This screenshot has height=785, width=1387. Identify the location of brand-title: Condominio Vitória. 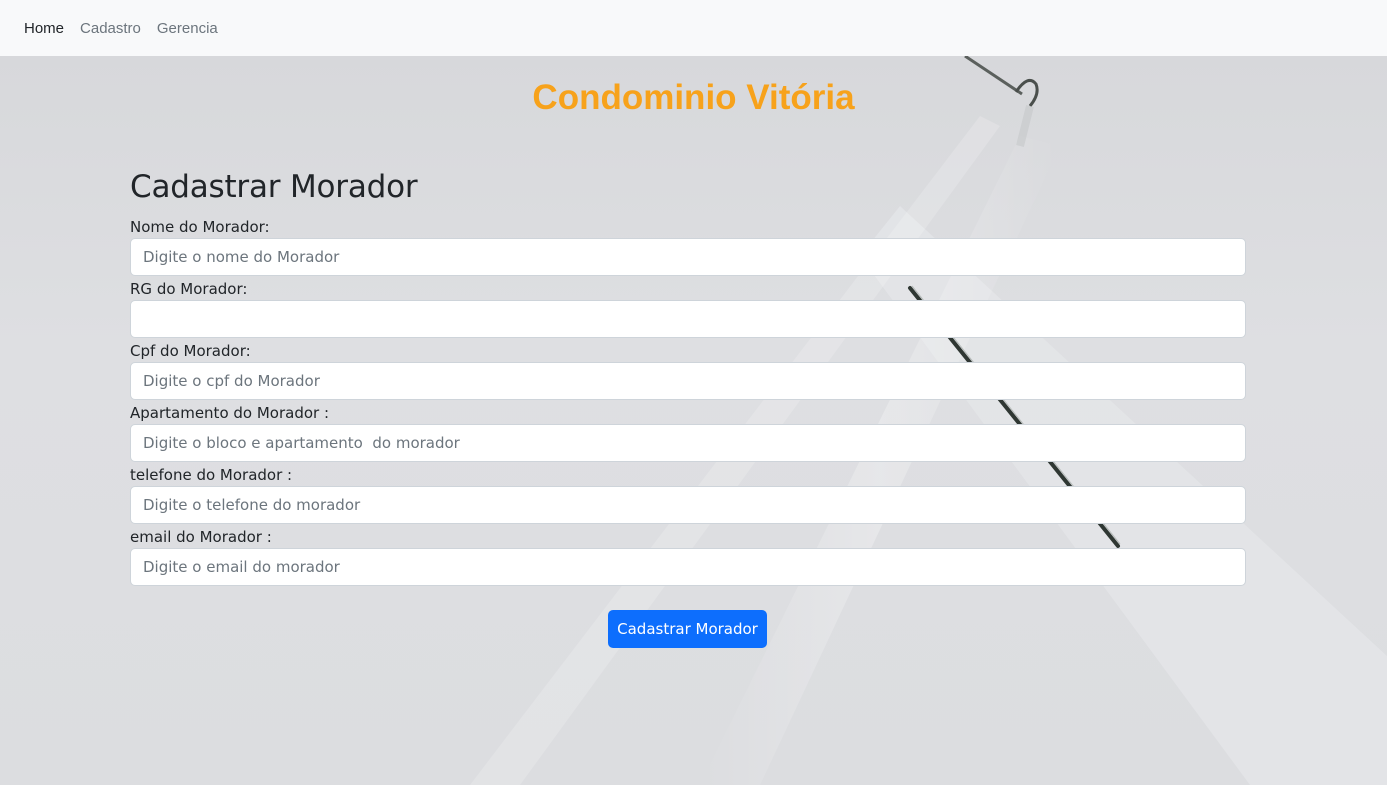
(693, 97).